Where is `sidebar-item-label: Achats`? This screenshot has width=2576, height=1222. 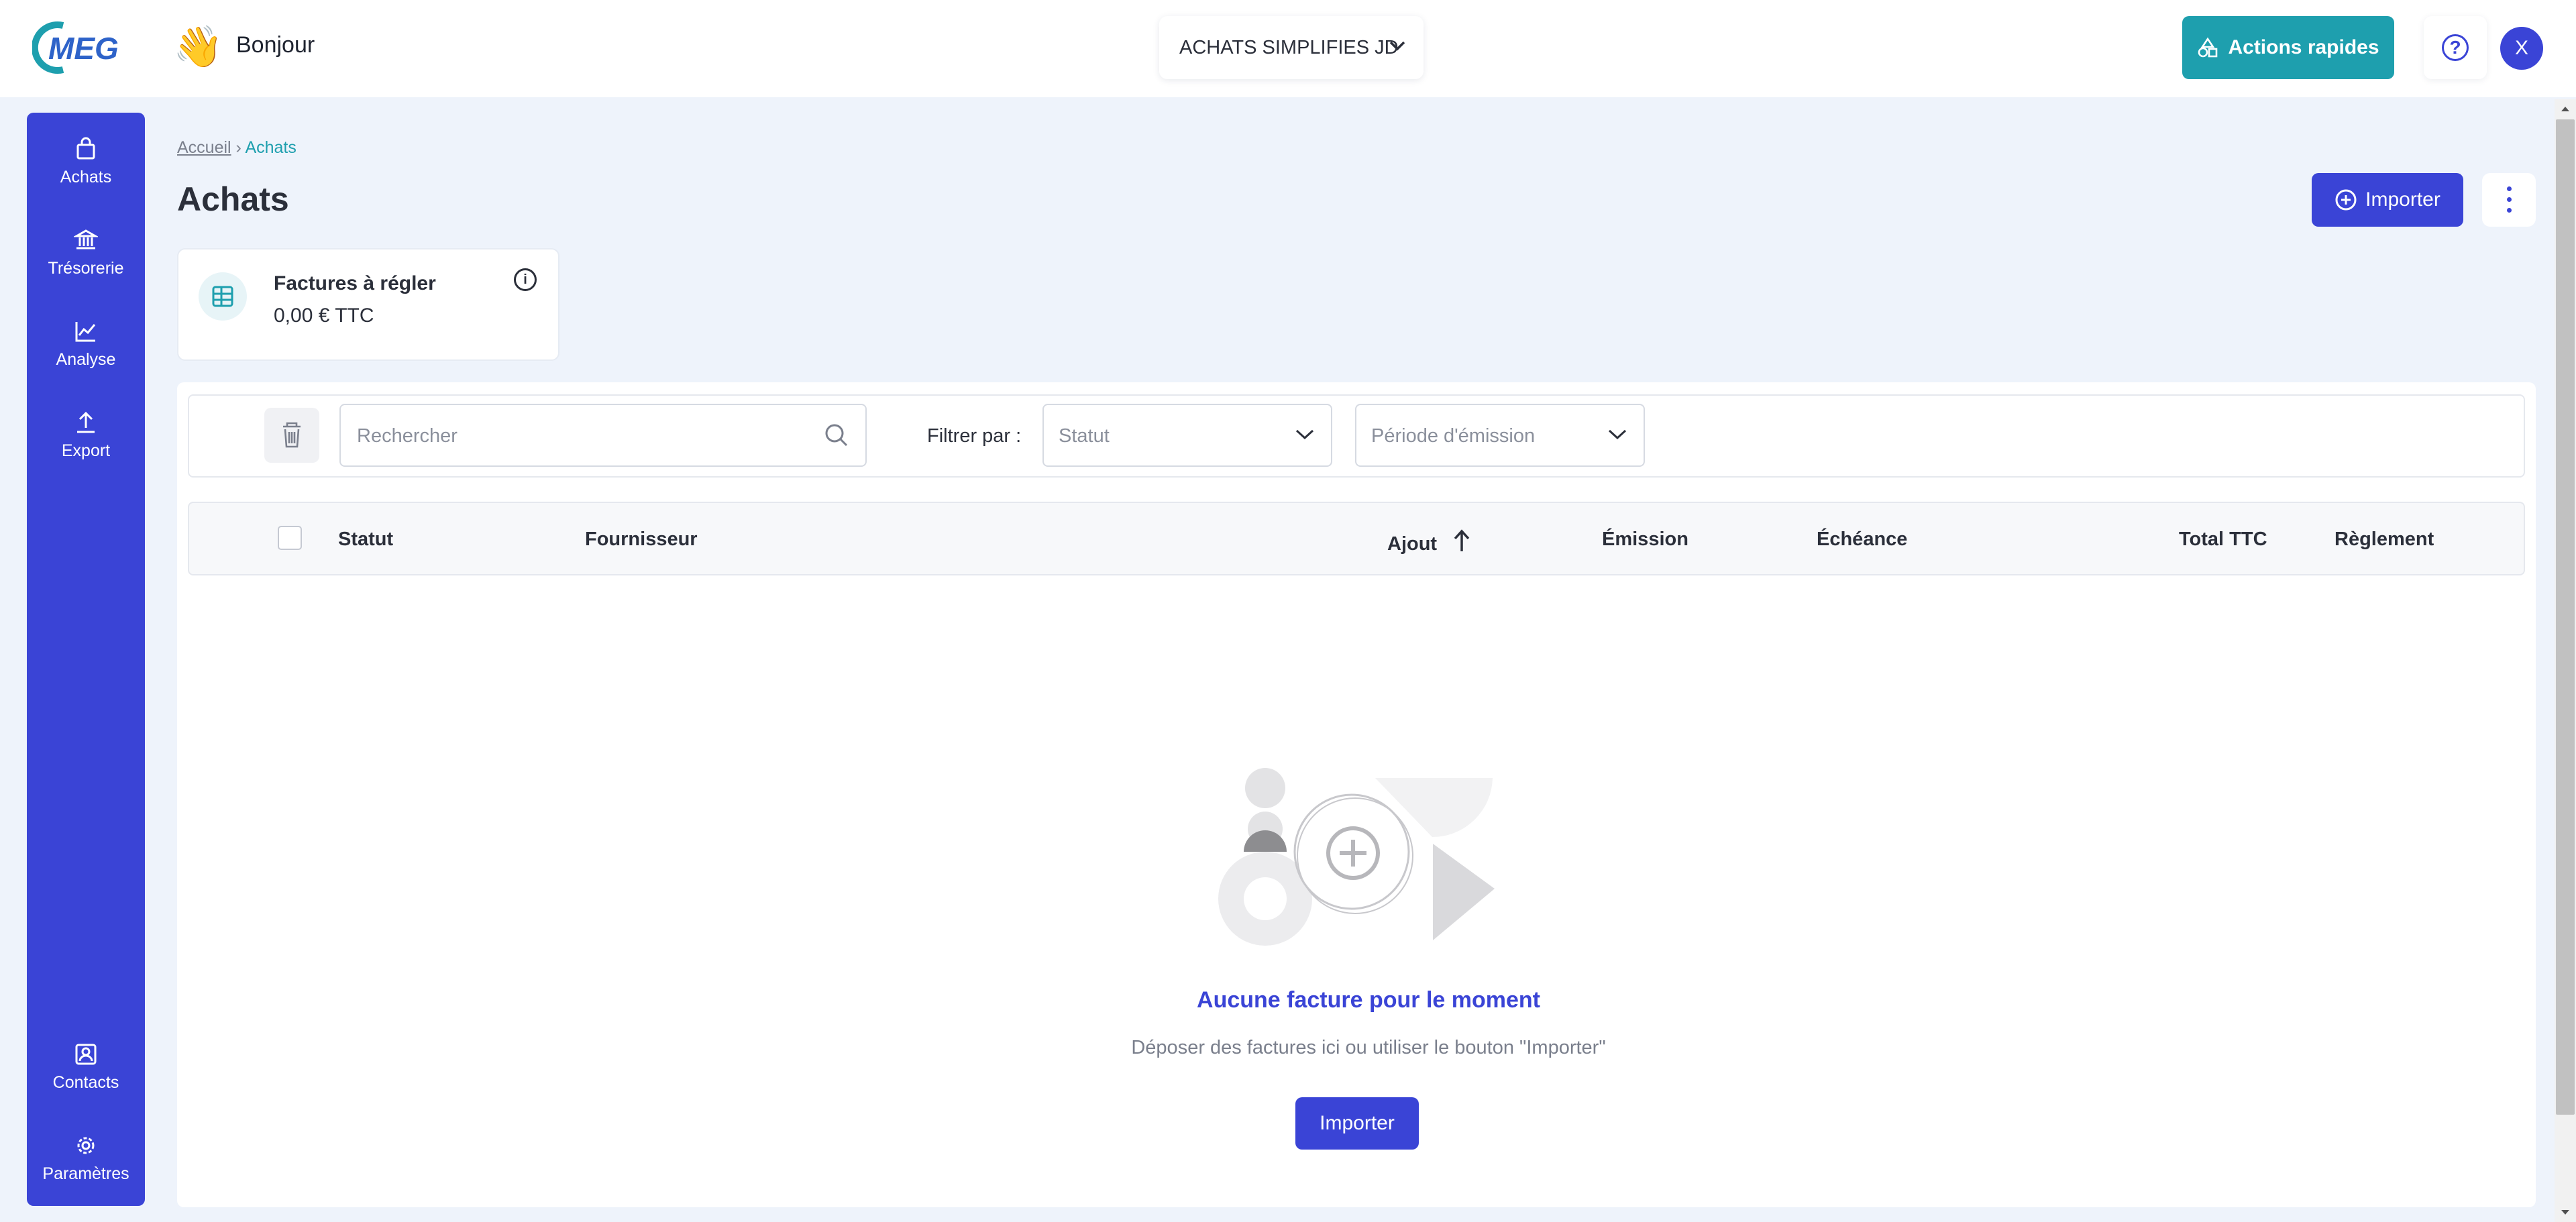
sidebar-item-label: Achats is located at coordinates (86, 177).